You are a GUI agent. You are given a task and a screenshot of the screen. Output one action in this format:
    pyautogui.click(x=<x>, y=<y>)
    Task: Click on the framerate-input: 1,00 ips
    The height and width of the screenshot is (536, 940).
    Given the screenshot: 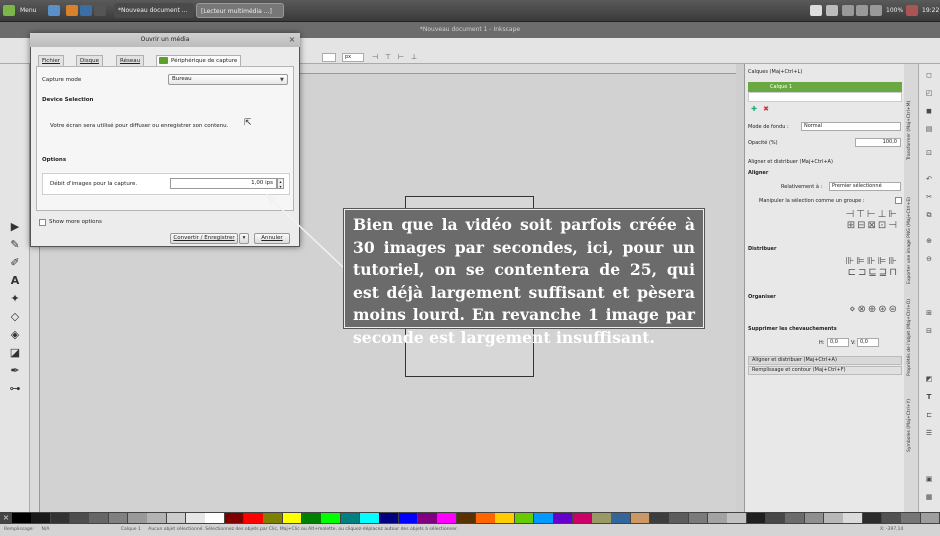 What is the action you would take?
    pyautogui.click(x=223, y=183)
    